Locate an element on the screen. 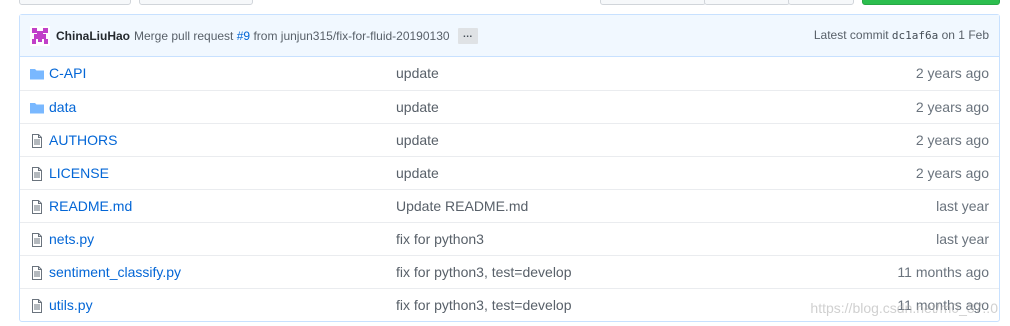 The image size is (1010, 326). file-name-link: README.md is located at coordinates (90, 206).